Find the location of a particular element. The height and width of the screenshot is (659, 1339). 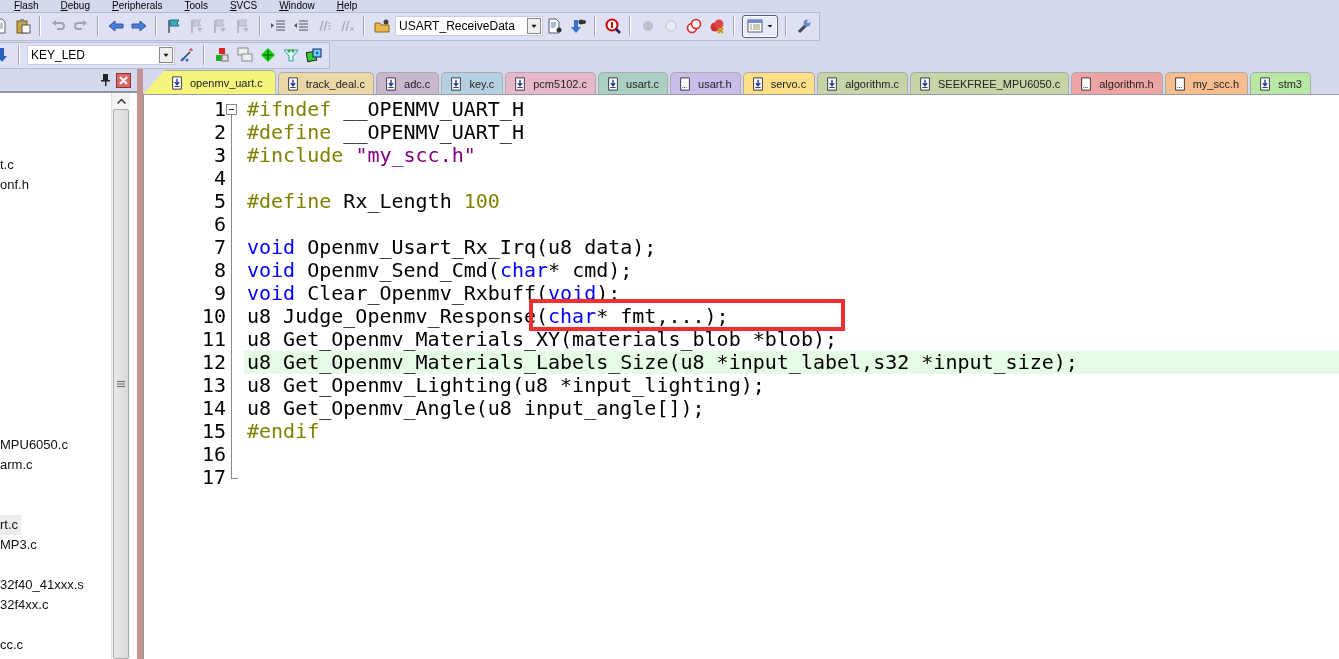

line-number: 5 is located at coordinates (219, 201).